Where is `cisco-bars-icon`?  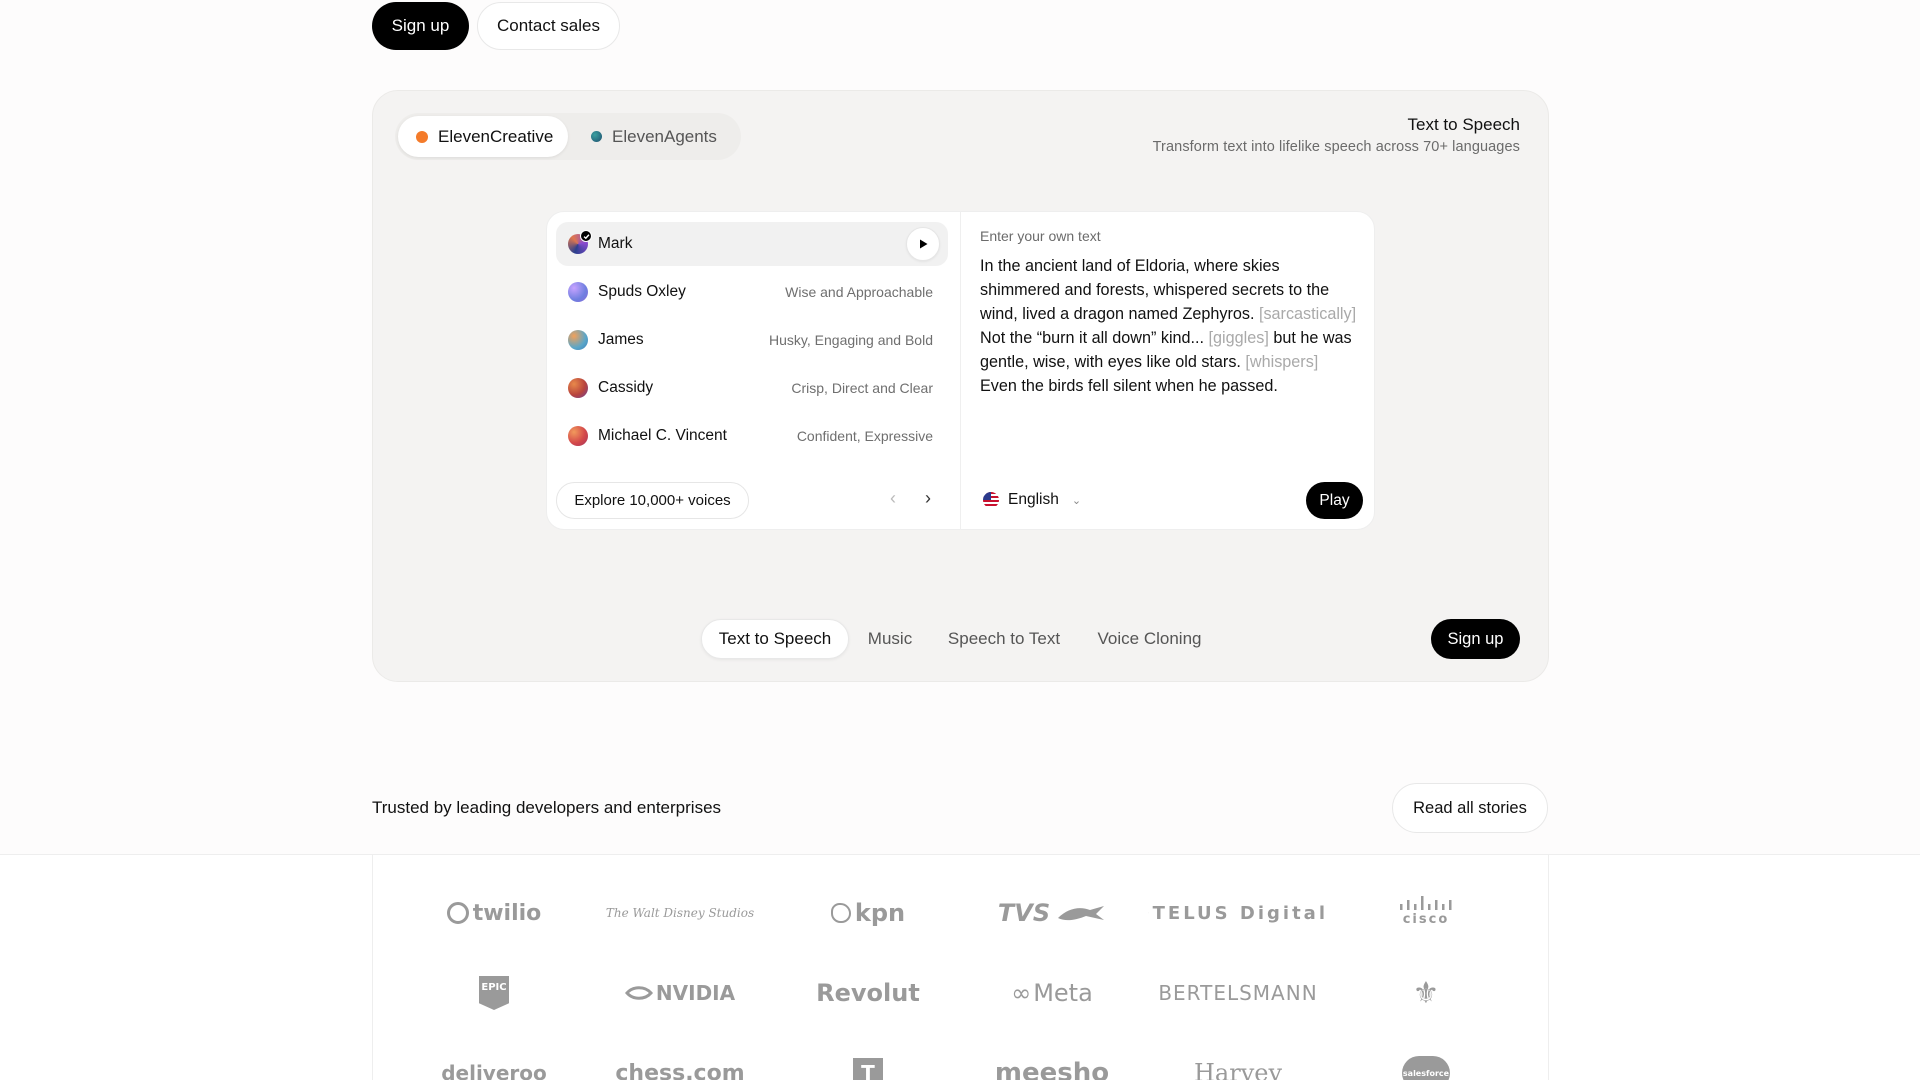 cisco-bars-icon is located at coordinates (1426, 902).